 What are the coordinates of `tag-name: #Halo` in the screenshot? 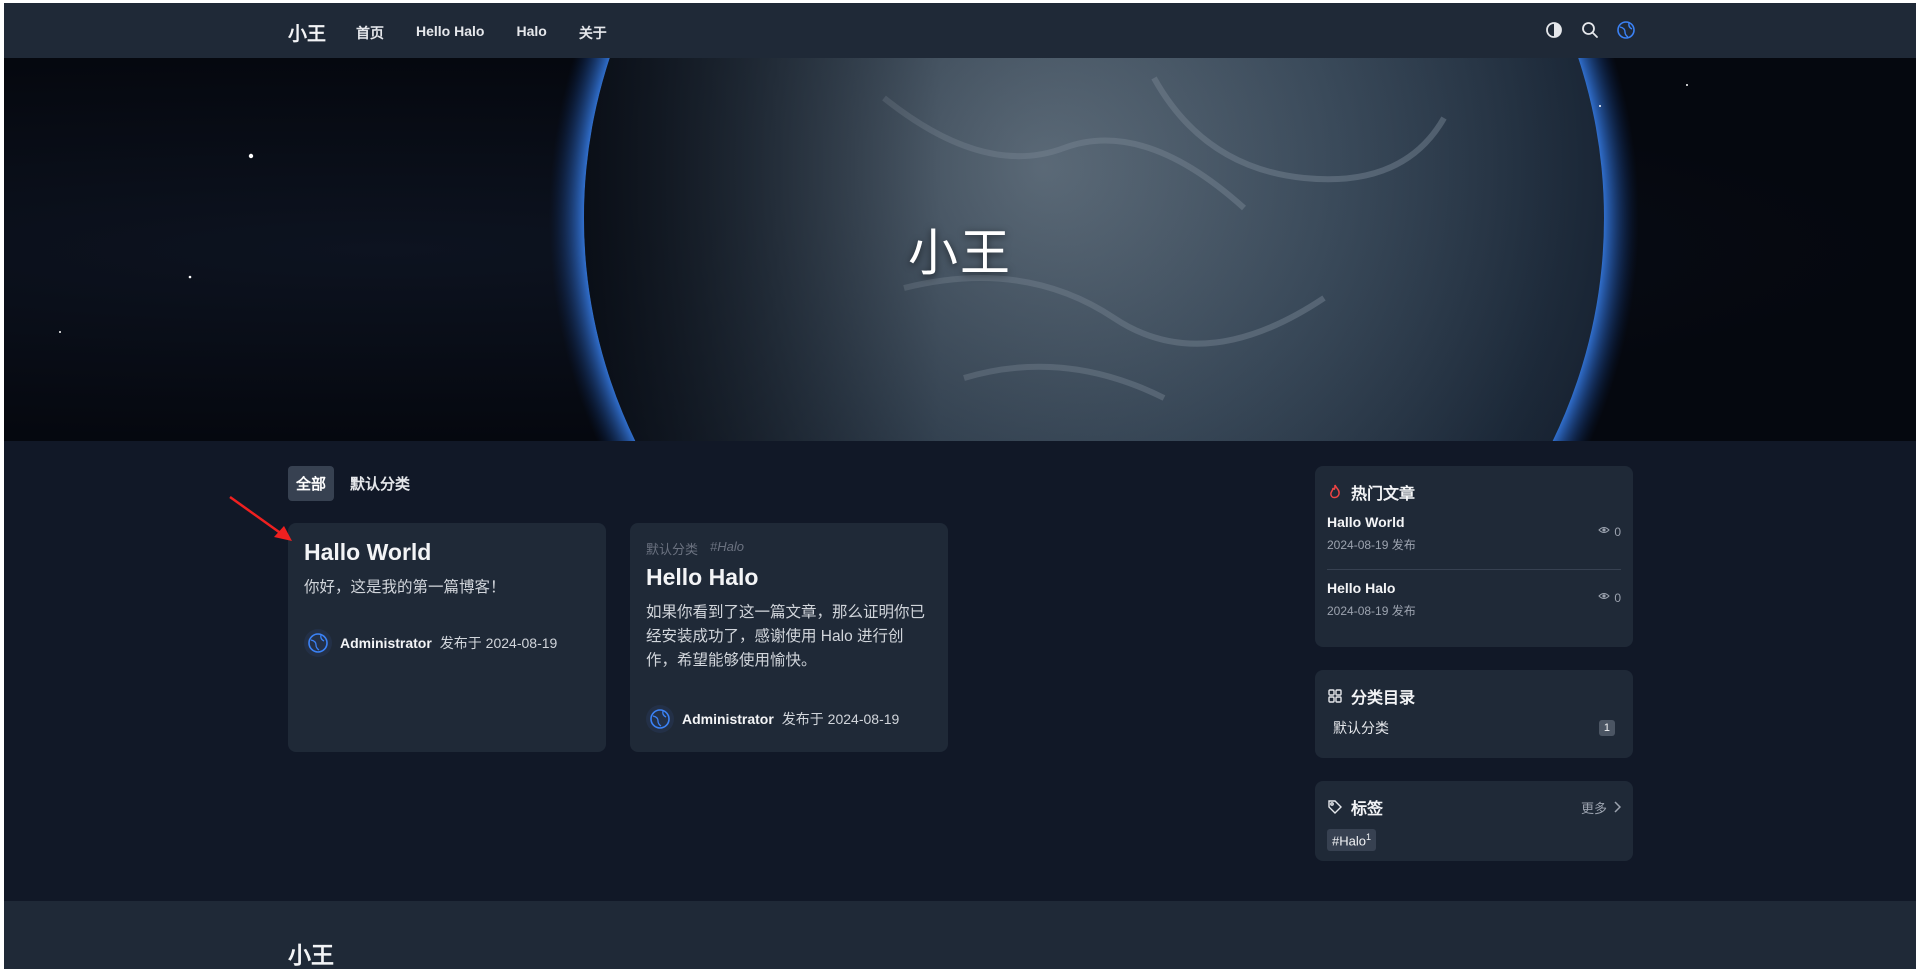 It's located at (1349, 840).